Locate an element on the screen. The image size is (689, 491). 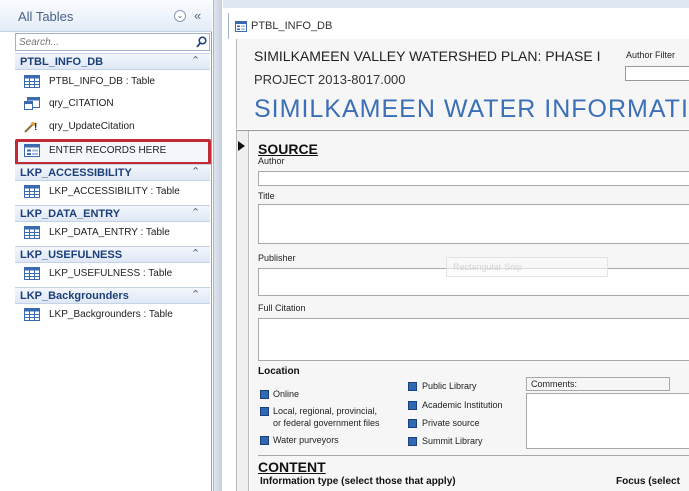
record-arrow-icon is located at coordinates (241, 146).